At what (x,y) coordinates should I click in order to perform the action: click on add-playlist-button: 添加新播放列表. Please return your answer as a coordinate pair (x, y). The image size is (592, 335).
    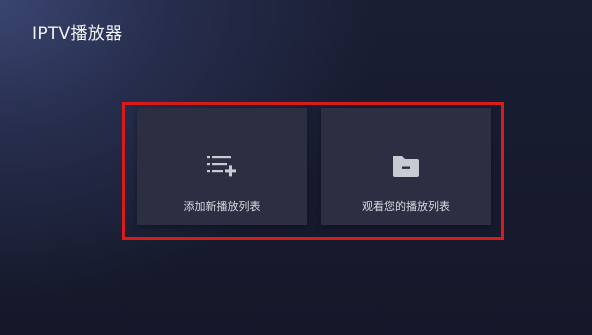
    Looking at the image, I should click on (222, 166).